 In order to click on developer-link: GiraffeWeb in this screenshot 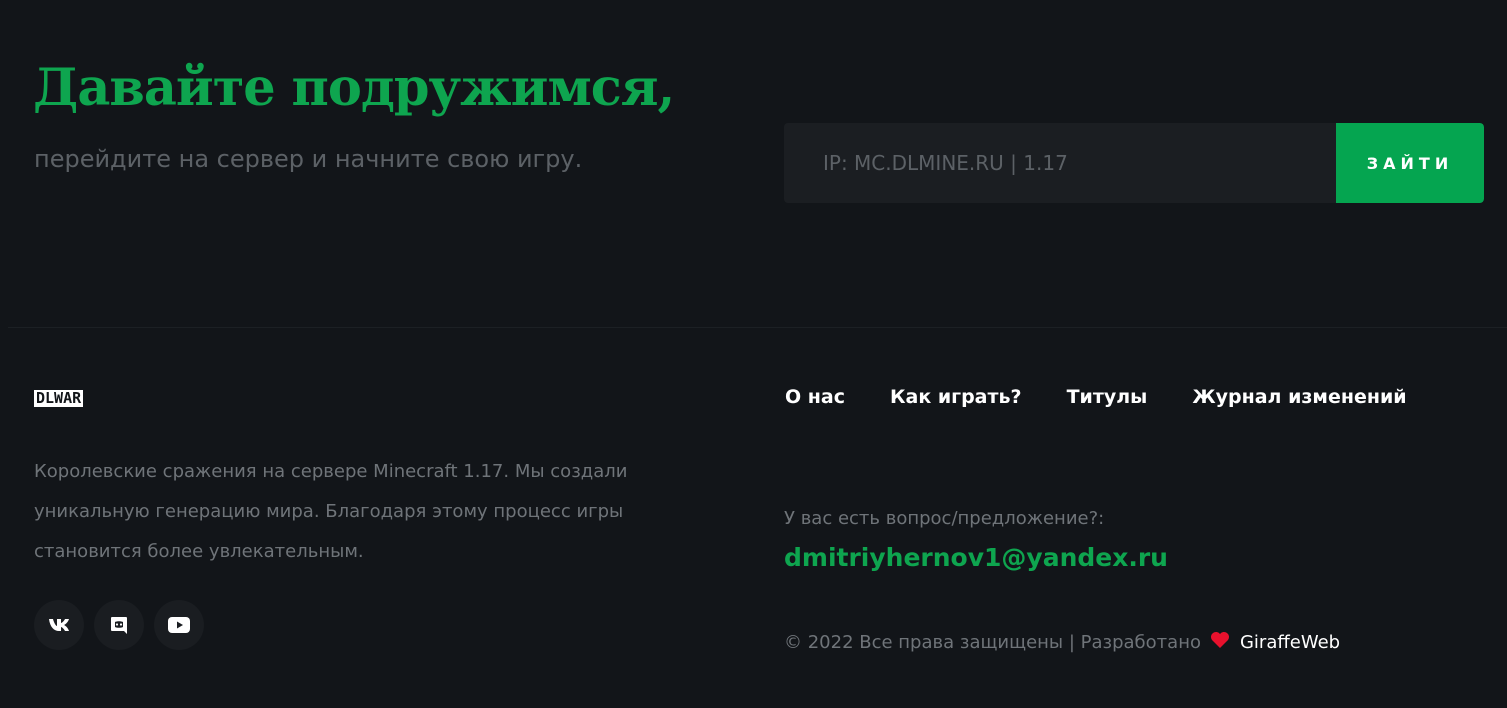, I will do `click(1290, 642)`.